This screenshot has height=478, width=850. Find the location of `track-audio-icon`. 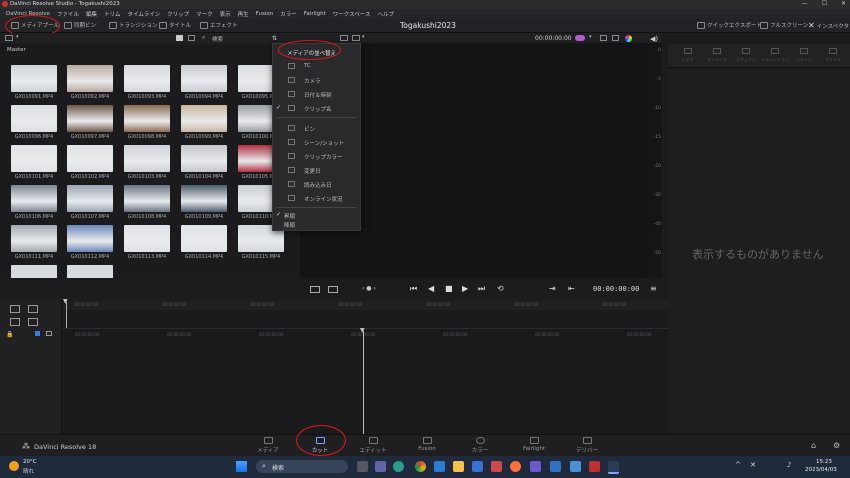

track-audio-icon is located at coordinates (49, 333).